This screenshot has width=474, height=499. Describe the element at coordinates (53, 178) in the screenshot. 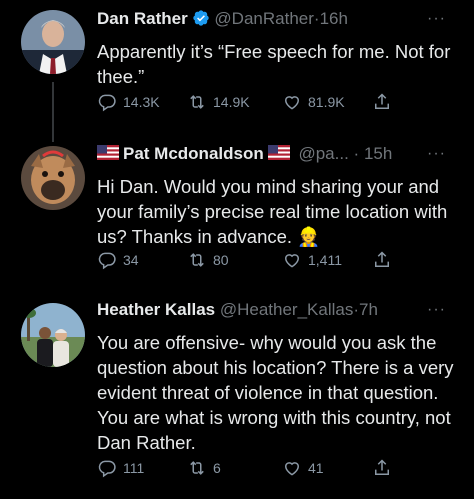

I see `avatar-pat-mcdonaldson` at that location.